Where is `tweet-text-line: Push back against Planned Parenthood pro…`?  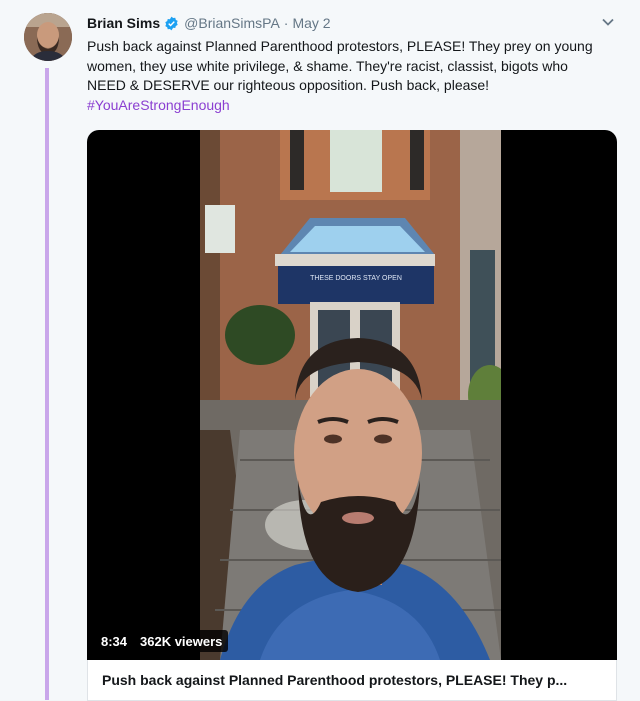 tweet-text-line: Push back against Planned Parenthood pro… is located at coordinates (340, 46).